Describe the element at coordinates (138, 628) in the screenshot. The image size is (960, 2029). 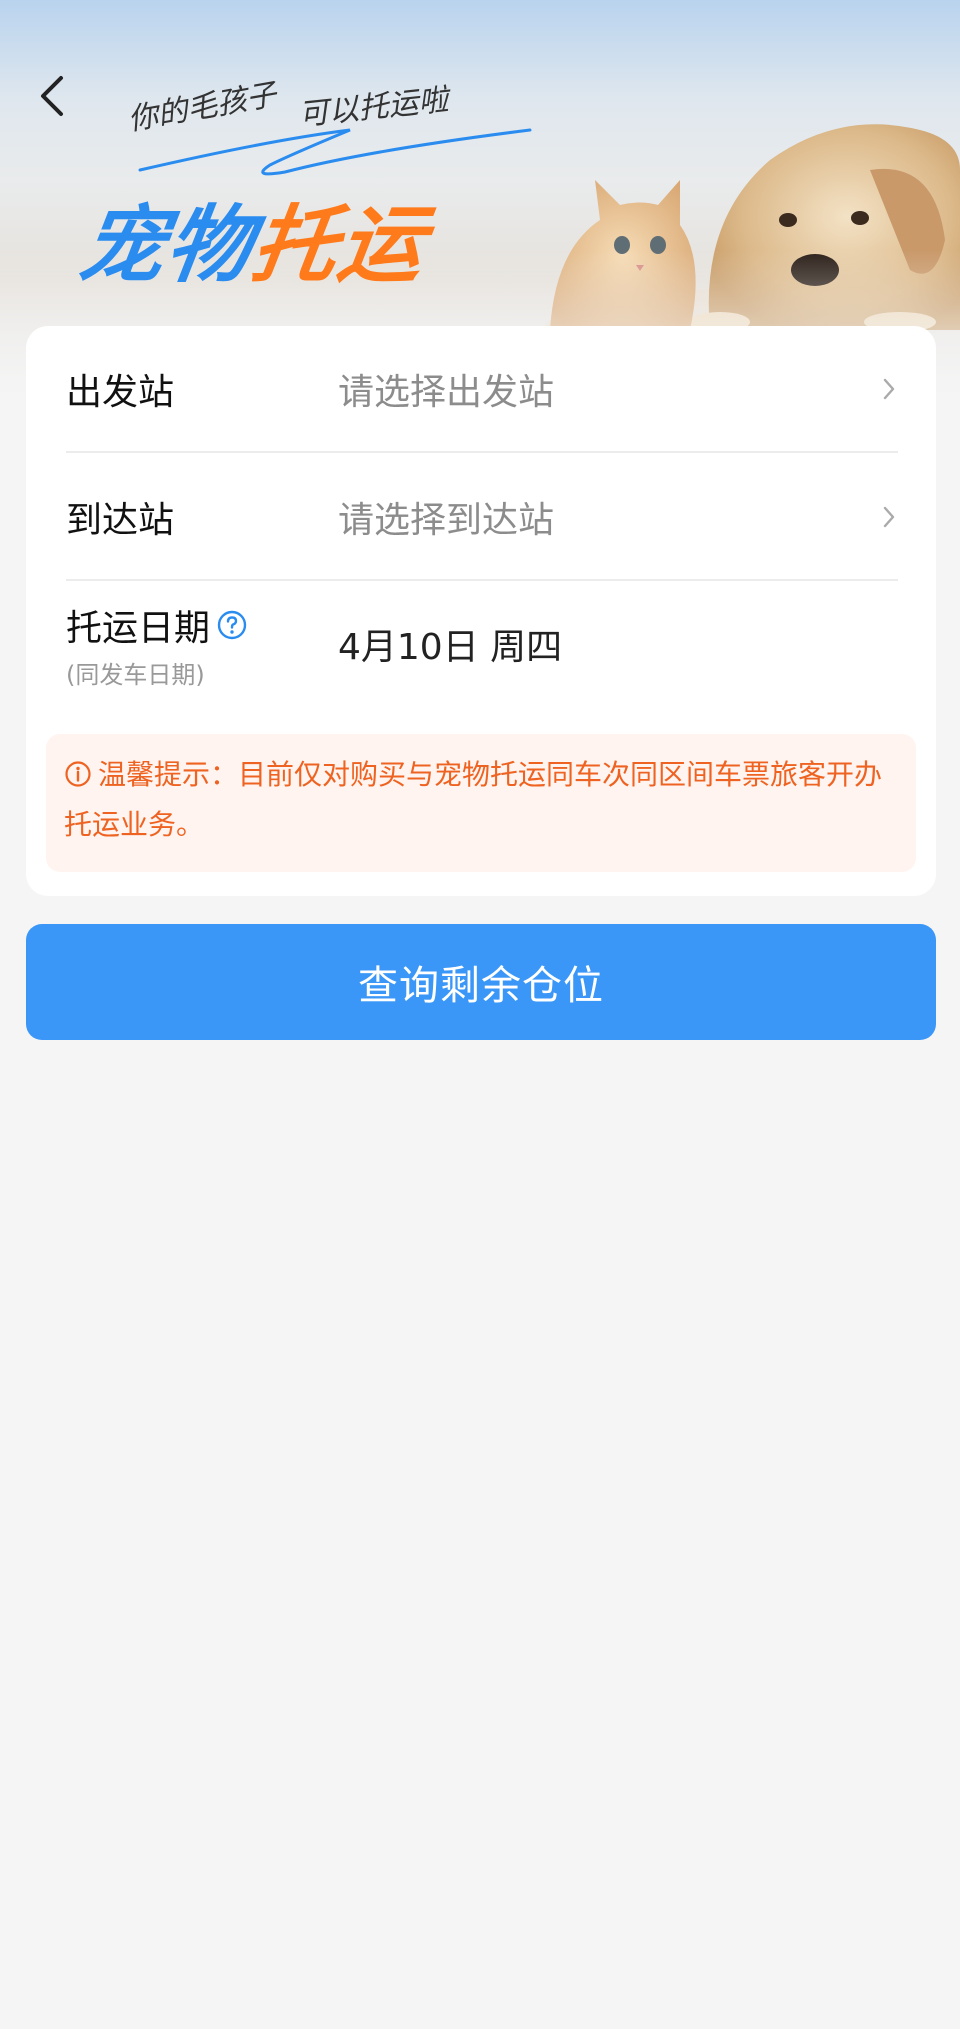
I see `shipping-date-label: 托运日期` at that location.